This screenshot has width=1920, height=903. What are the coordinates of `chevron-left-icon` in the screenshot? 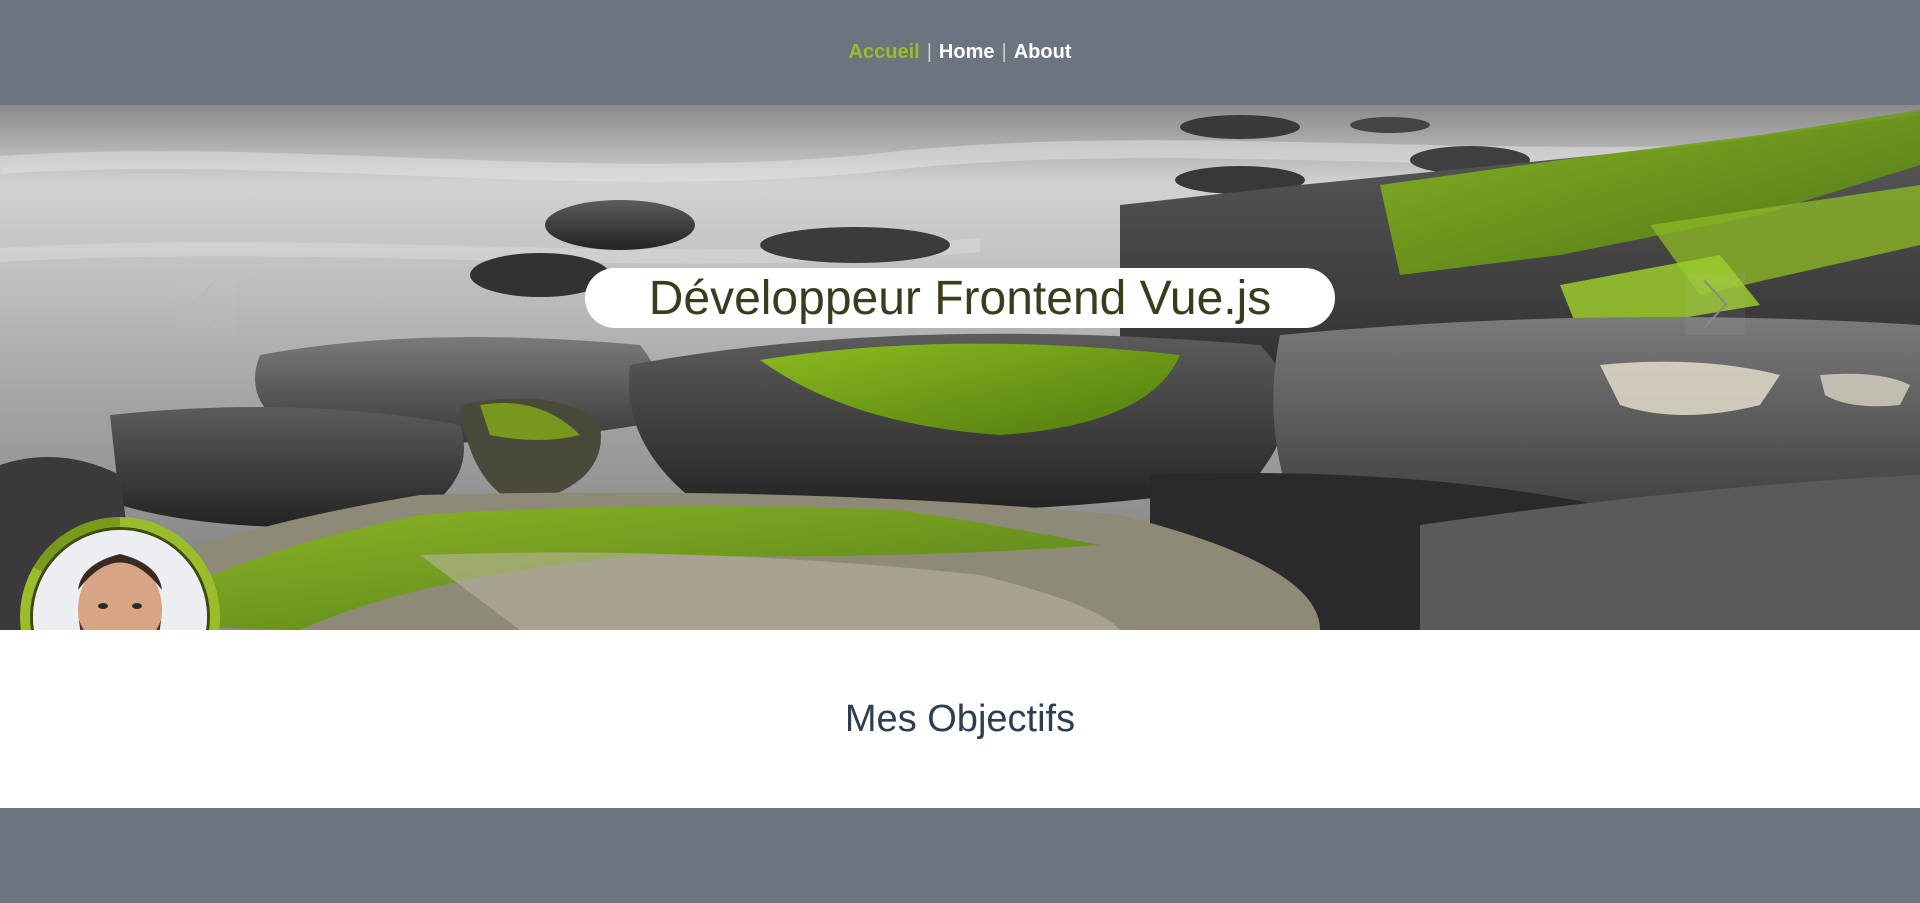 It's located at (204, 304).